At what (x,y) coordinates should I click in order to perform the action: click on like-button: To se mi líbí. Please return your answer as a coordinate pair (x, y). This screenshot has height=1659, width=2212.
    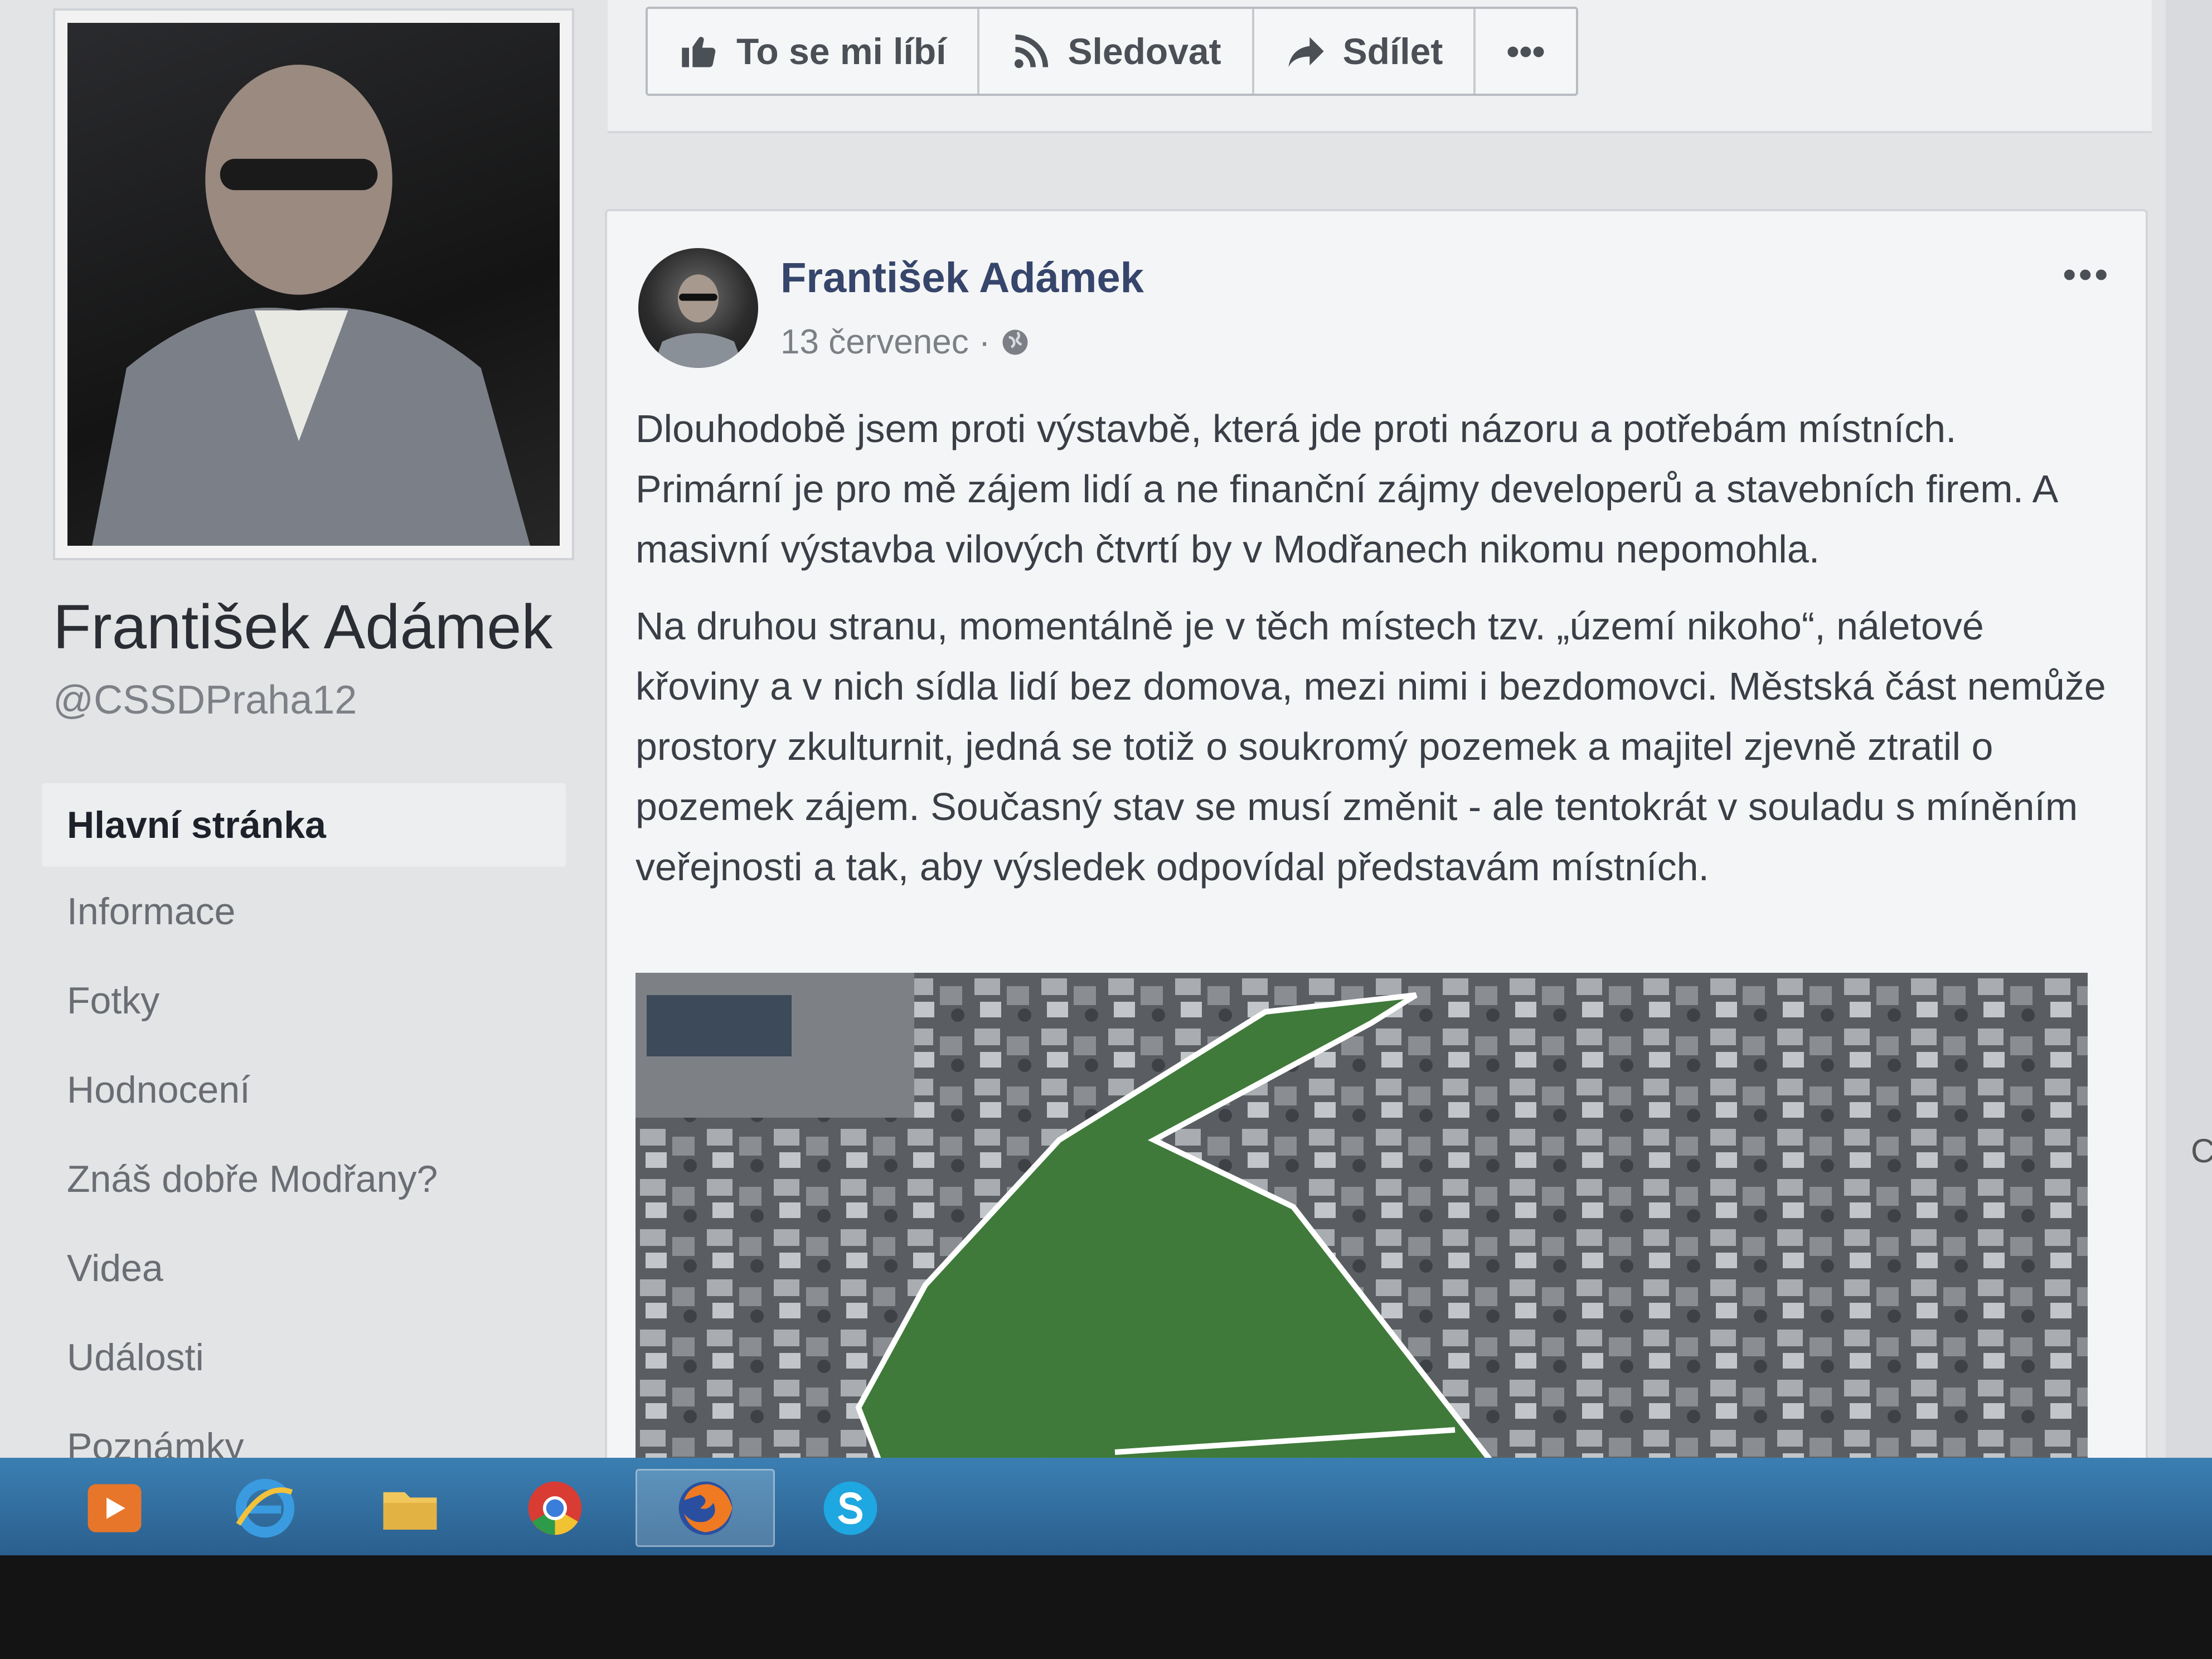
    Looking at the image, I should click on (813, 51).